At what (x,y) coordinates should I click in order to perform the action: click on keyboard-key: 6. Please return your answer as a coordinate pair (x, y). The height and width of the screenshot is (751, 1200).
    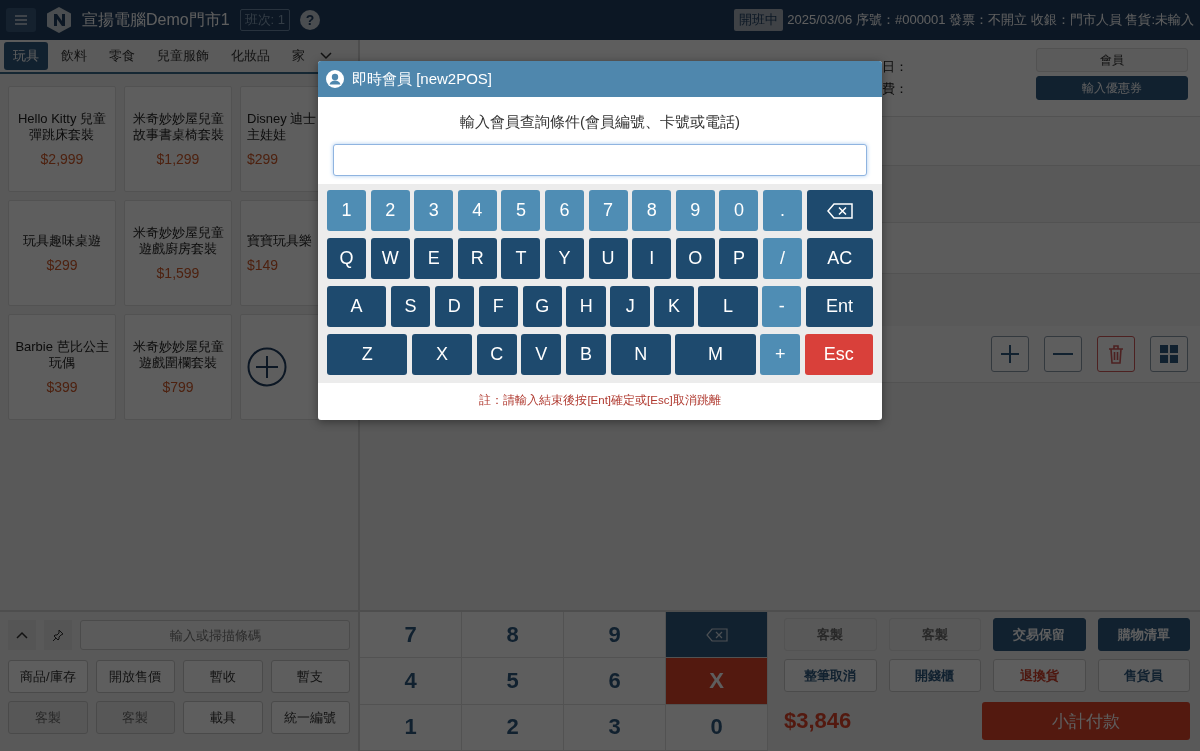
    Looking at the image, I should click on (564, 210).